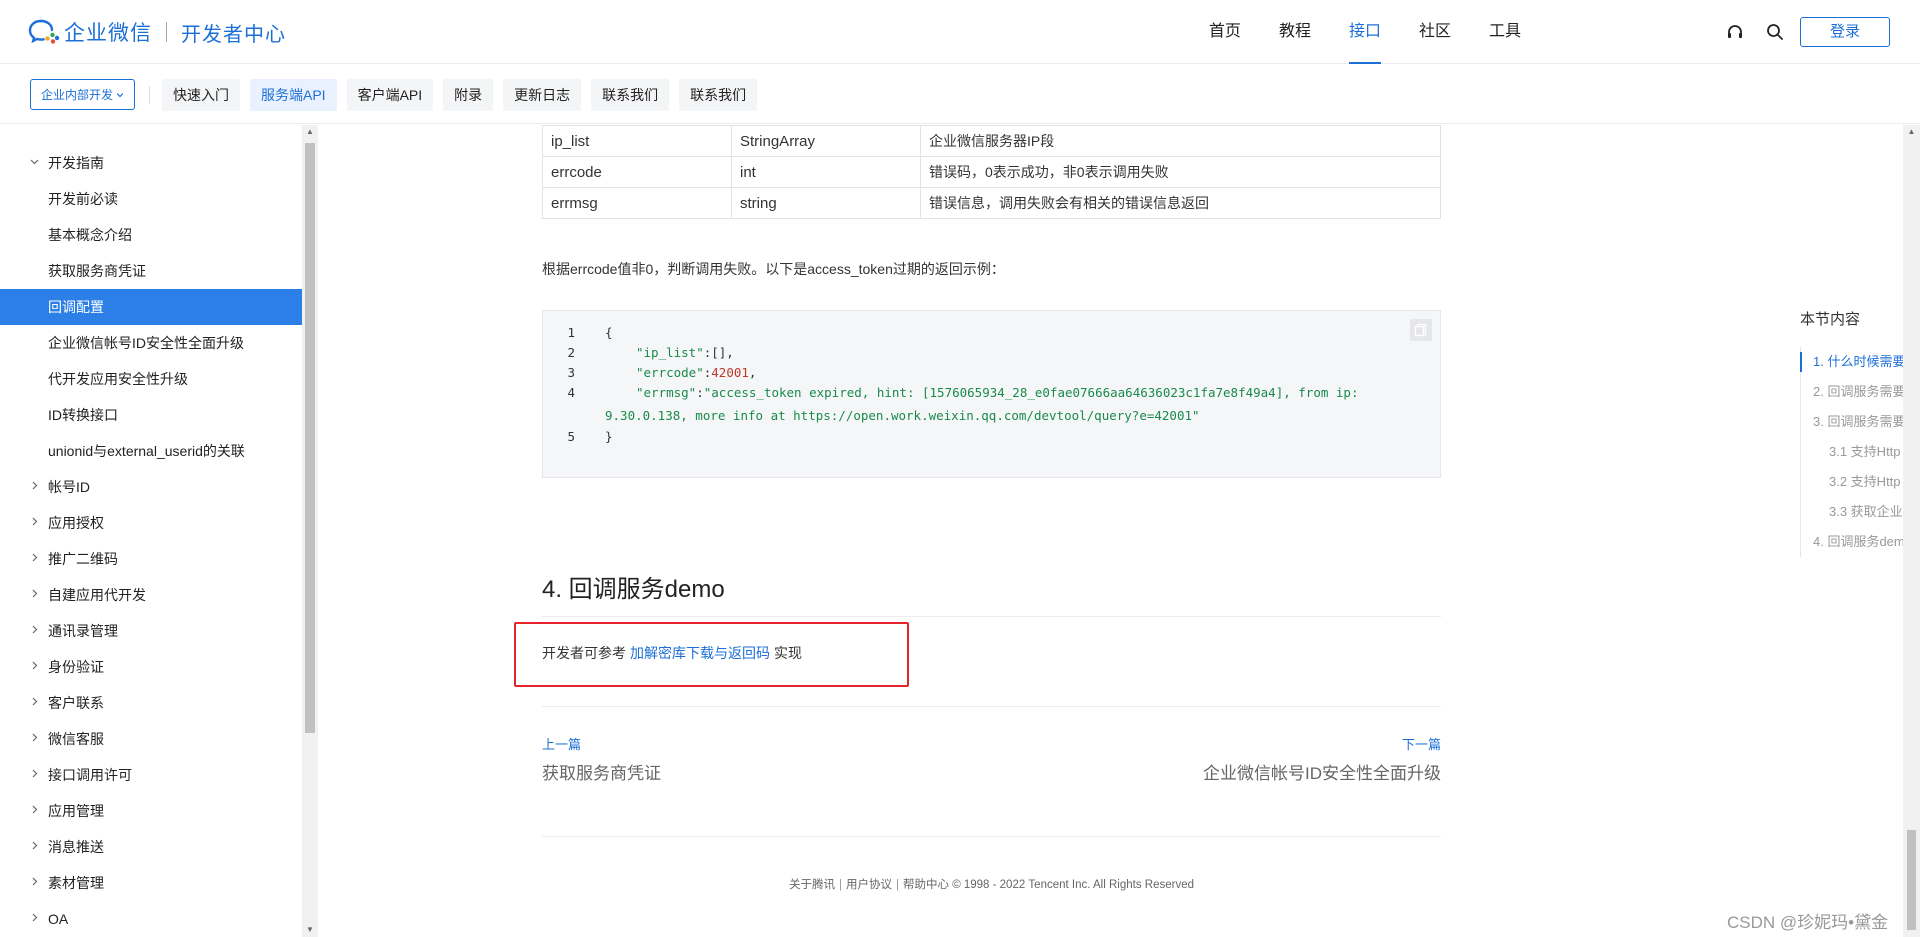 The width and height of the screenshot is (1920, 937). I want to click on param-desc: 错误码，0表示成功，非0表示调用失败, so click(1180, 172).